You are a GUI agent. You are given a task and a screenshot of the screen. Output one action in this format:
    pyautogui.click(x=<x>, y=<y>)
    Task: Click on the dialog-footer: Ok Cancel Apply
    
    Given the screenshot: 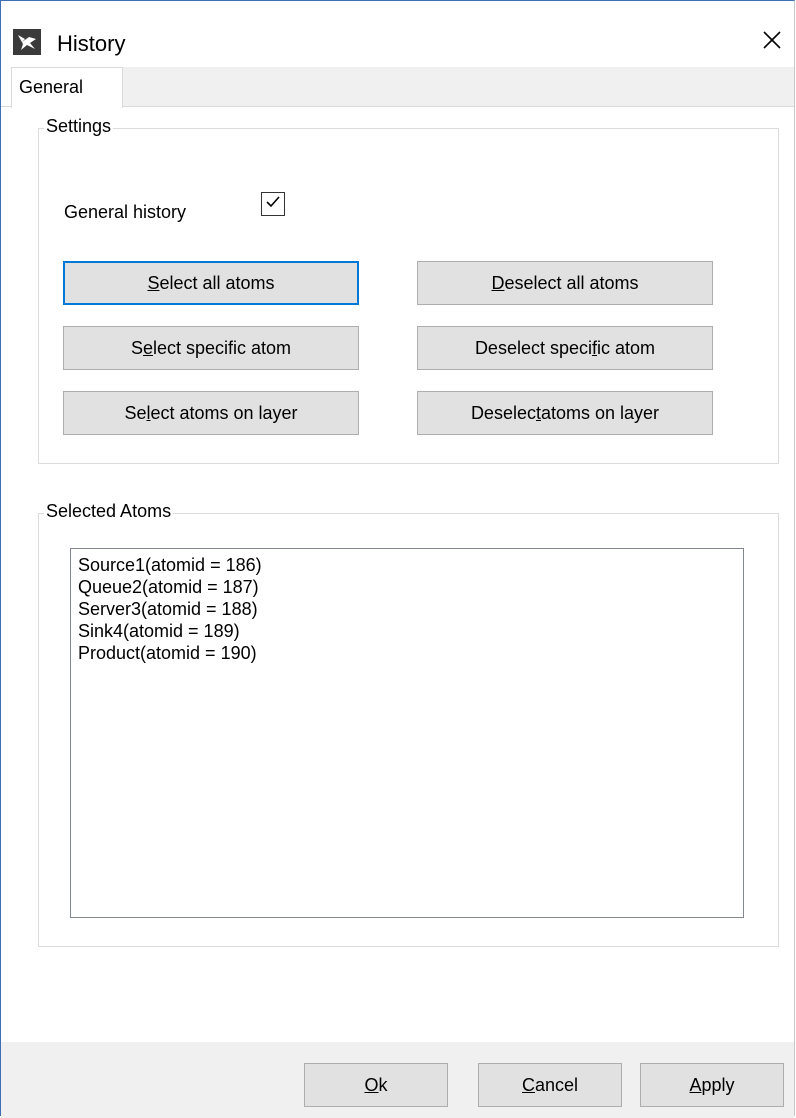 What is the action you would take?
    pyautogui.click(x=397, y=1080)
    